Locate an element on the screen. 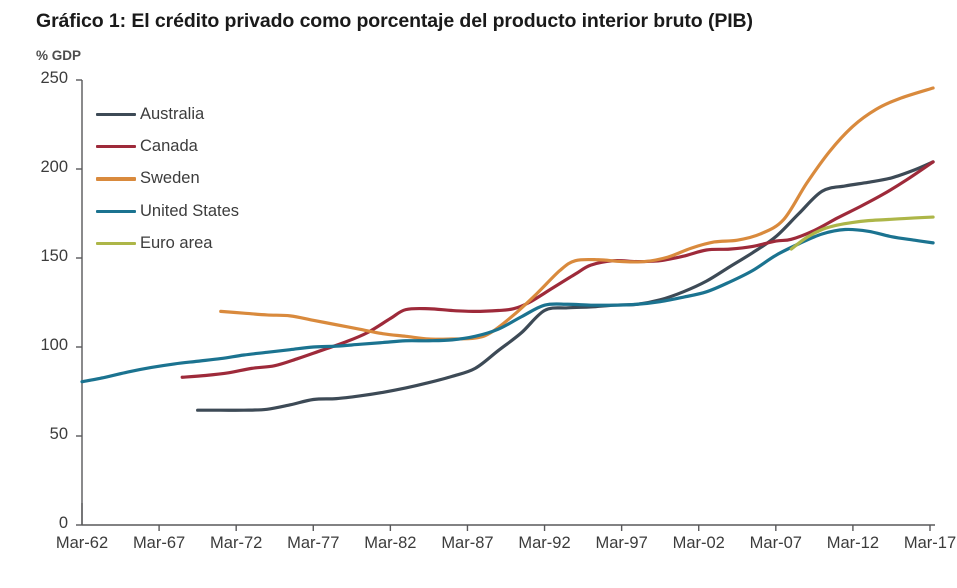 The image size is (957, 588). legend-item-label: Sweden is located at coordinates (170, 178).